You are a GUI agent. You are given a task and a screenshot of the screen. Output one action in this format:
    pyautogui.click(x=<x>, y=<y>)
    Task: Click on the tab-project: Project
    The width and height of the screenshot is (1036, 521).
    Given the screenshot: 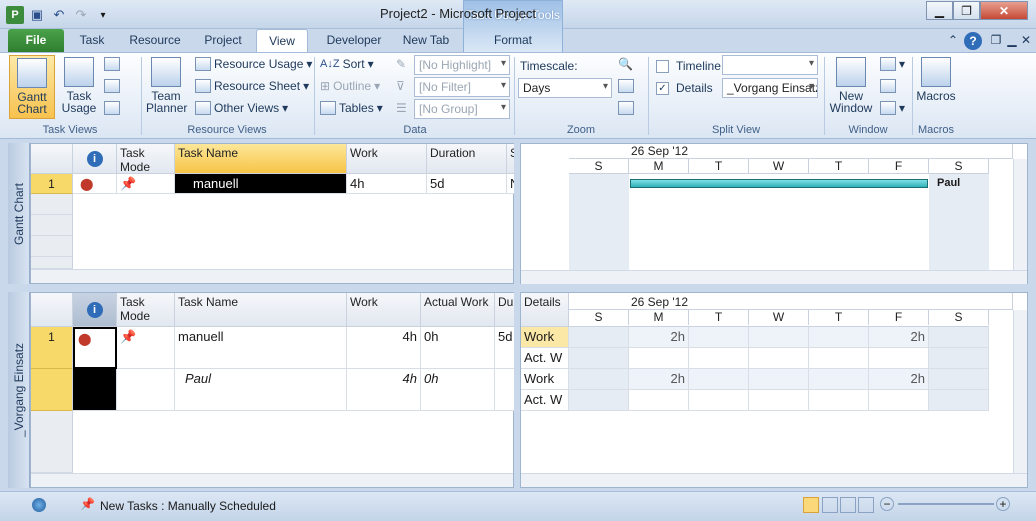 What is the action you would take?
    pyautogui.click(x=223, y=41)
    